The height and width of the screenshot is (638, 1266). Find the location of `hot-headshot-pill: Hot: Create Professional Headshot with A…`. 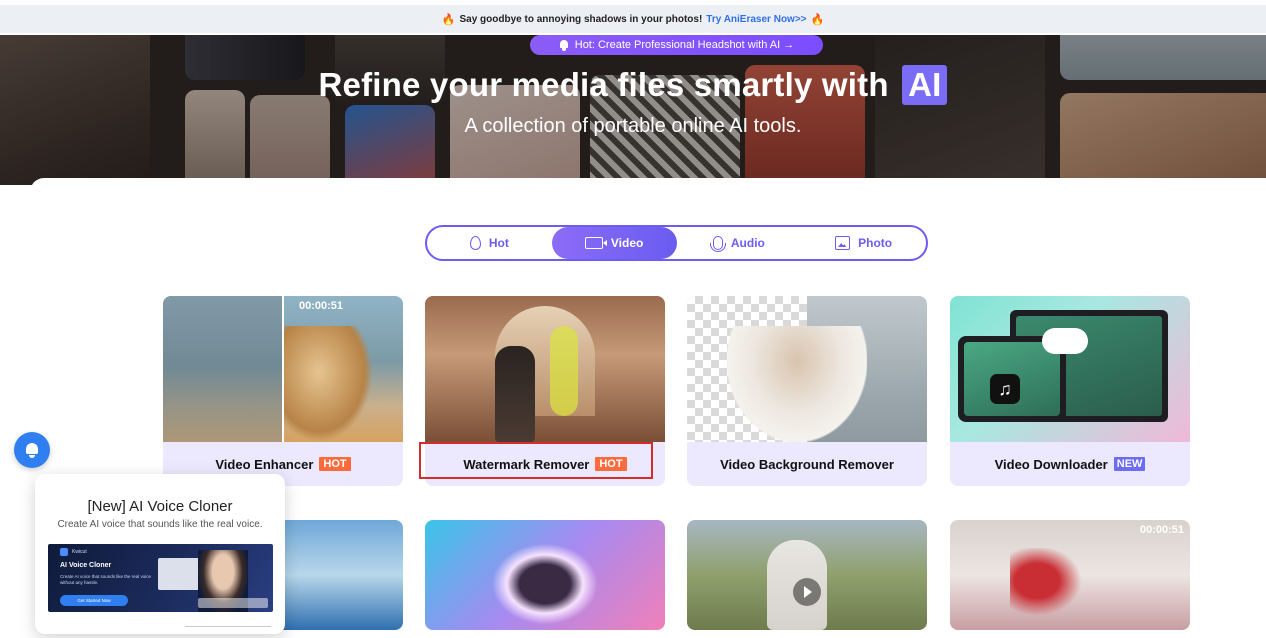

hot-headshot-pill: Hot: Create Professional Headshot with A… is located at coordinates (676, 45).